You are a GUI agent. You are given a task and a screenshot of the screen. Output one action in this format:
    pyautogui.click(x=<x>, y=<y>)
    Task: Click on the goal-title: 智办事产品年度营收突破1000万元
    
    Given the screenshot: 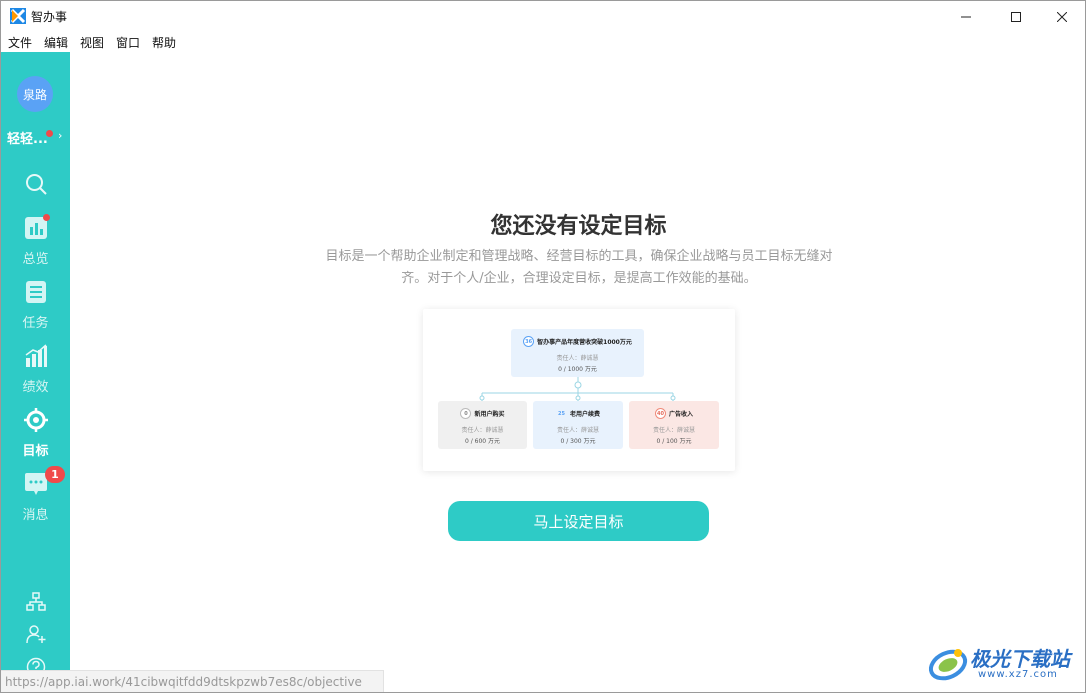 What is the action you would take?
    pyautogui.click(x=584, y=342)
    